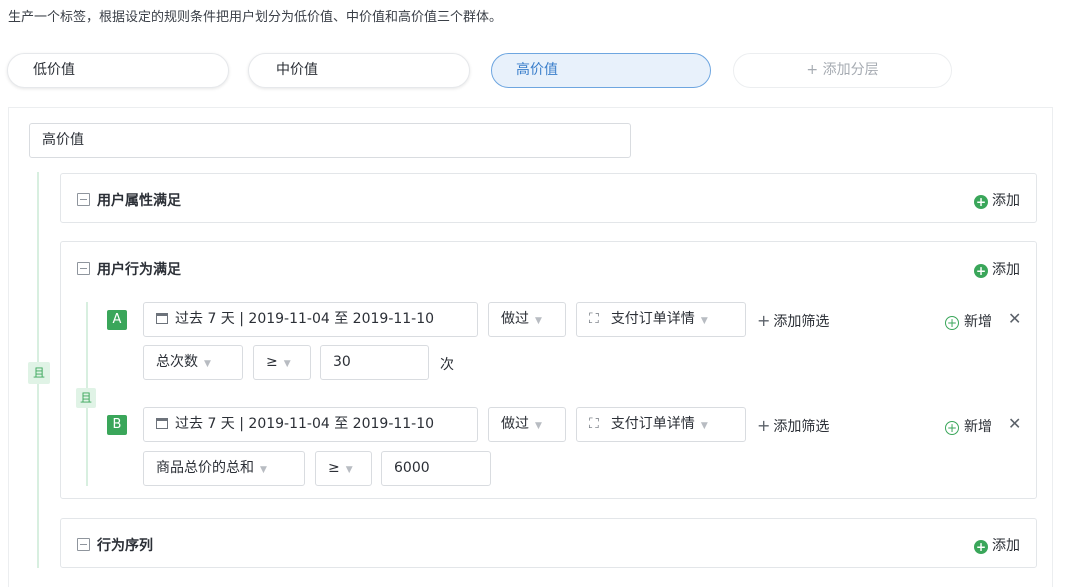 This screenshot has height=587, width=1080. I want to click on outer-and-tag: 且, so click(39, 373).